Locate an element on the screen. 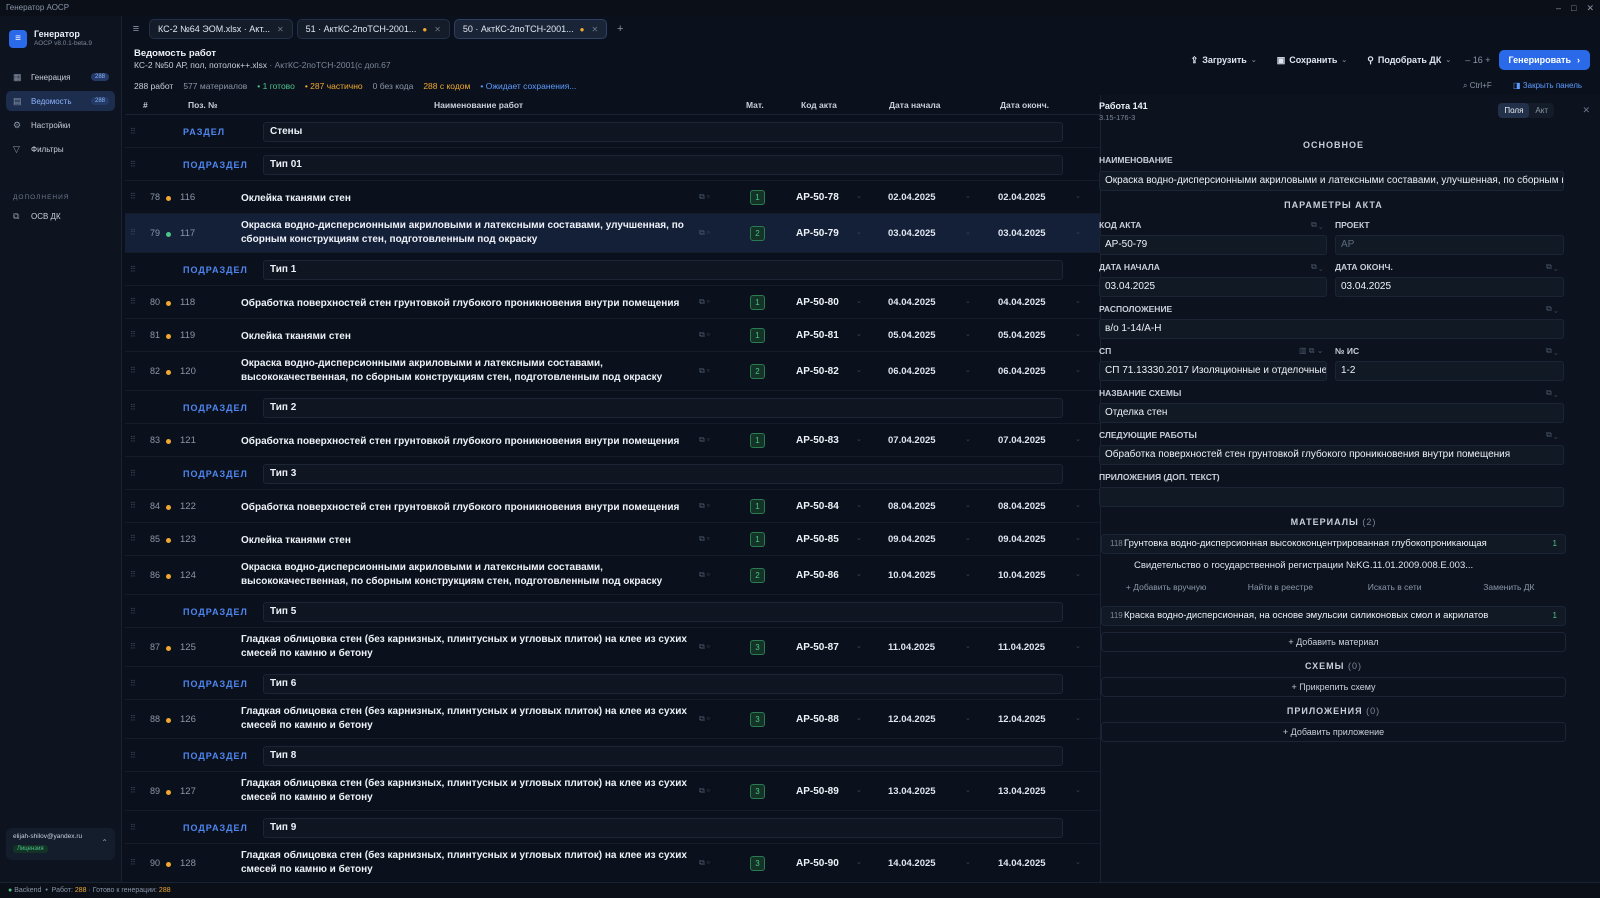 This screenshot has height=898, width=1600. section-row: ⠿ ПОДРАЗДЕЛ Тип 3 is located at coordinates (612, 473).